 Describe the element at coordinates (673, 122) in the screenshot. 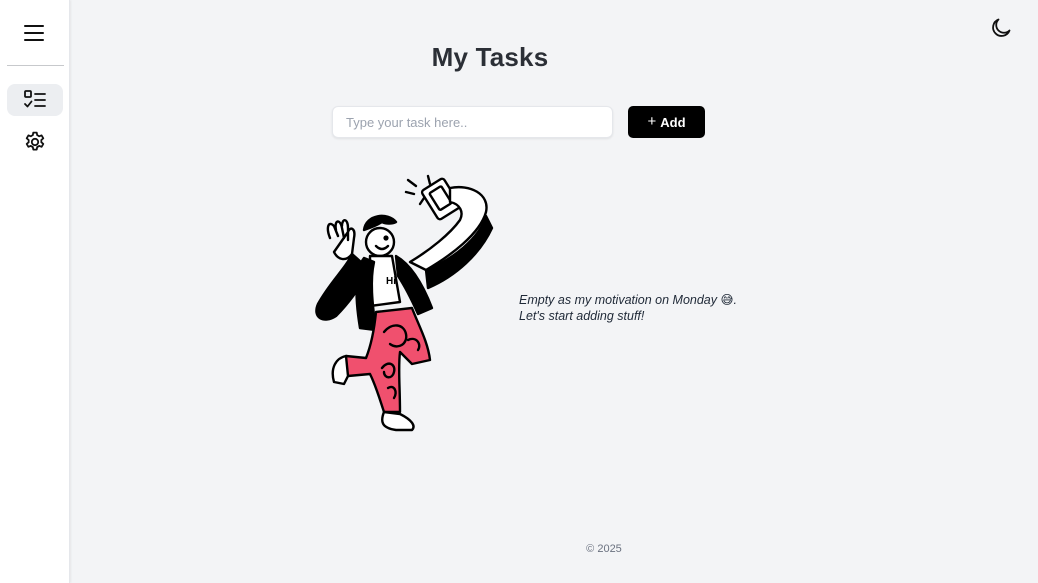

I see `add-button-label: Add` at that location.